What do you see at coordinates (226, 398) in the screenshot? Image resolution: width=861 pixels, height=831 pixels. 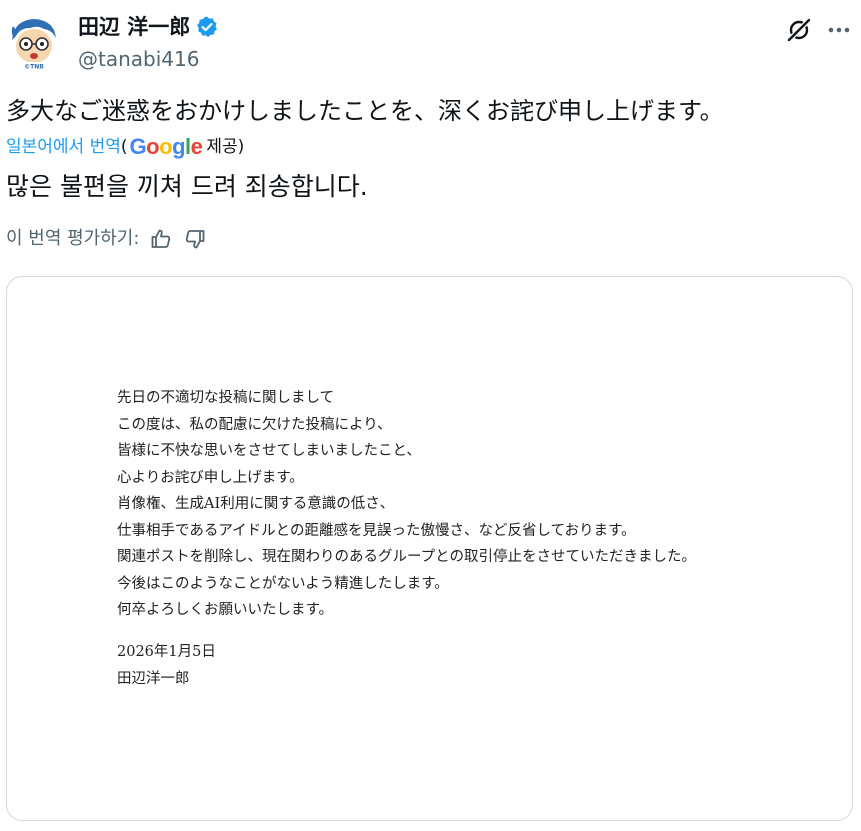 I see `letter-line: 先日の不適切な投稿に関しまして` at bounding box center [226, 398].